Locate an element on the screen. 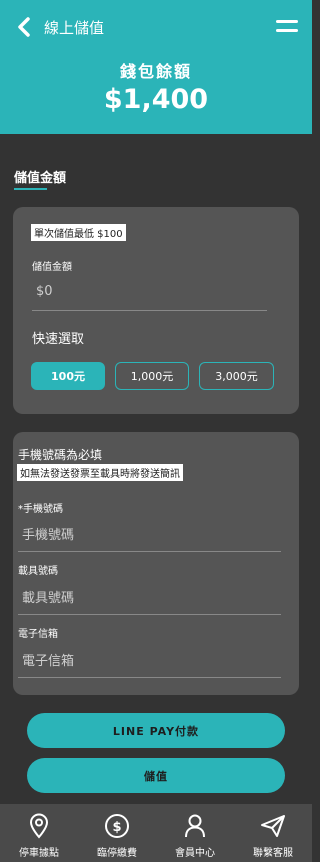  phone-input: 手機號碼 is located at coordinates (48, 533).